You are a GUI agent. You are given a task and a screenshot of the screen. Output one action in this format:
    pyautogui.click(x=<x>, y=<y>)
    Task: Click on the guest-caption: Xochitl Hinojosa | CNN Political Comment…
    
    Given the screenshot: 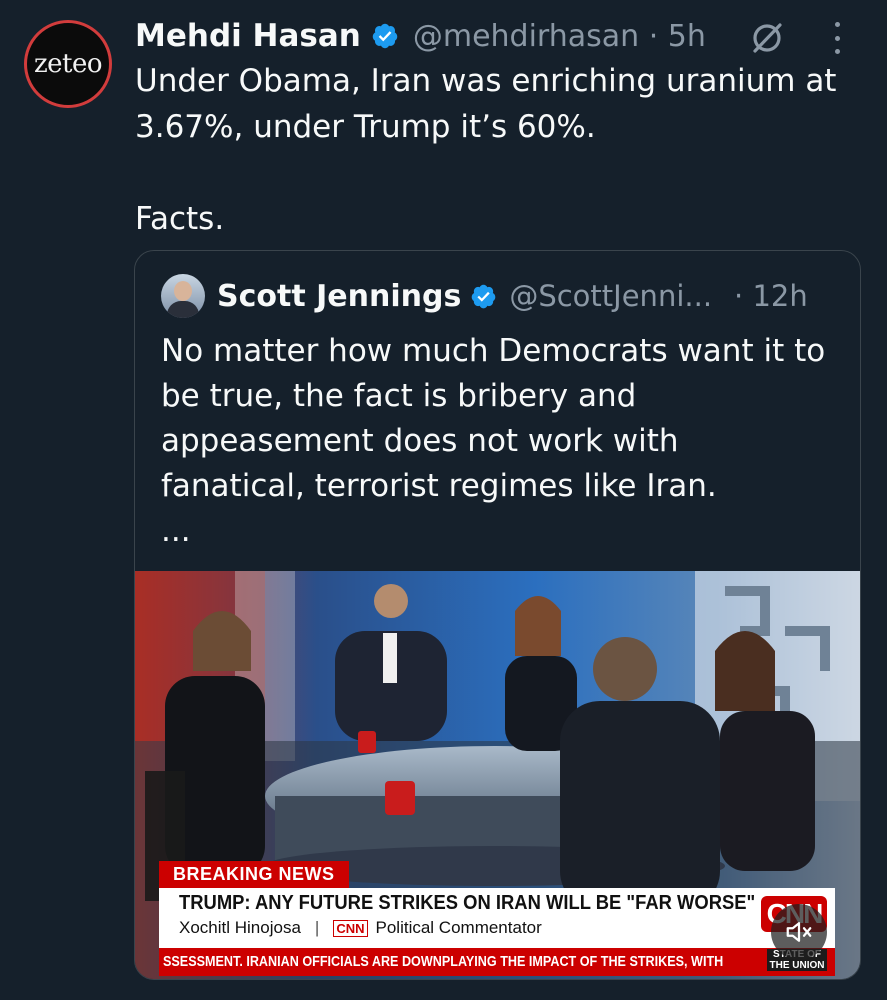 What is the action you would take?
    pyautogui.click(x=360, y=927)
    